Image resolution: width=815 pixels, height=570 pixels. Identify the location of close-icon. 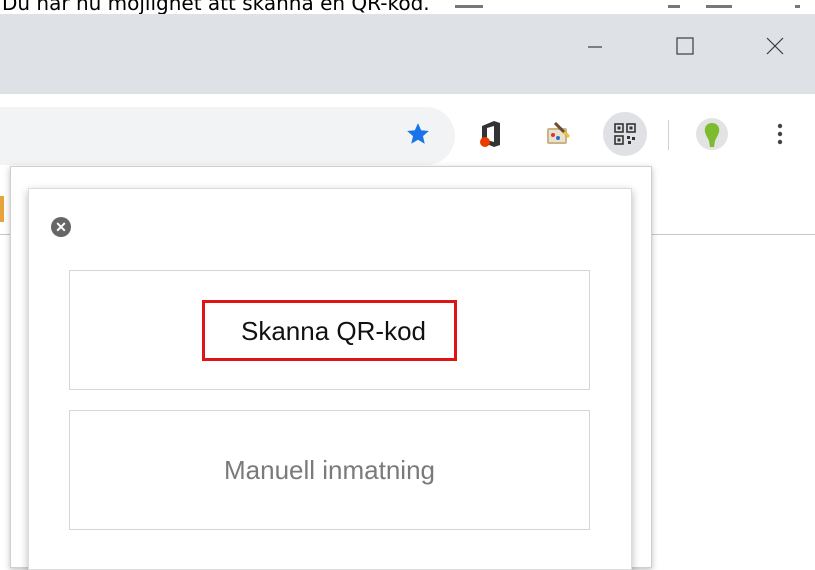
(775, 46).